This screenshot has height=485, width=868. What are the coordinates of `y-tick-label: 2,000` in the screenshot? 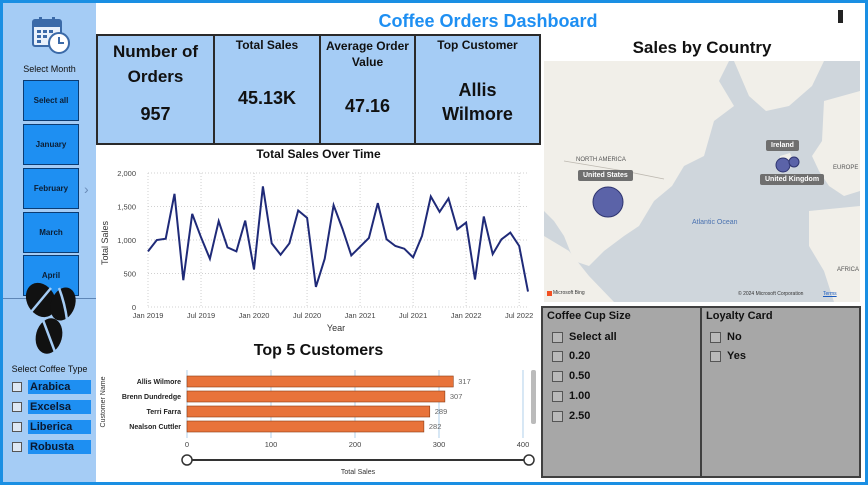 It's located at (126, 173).